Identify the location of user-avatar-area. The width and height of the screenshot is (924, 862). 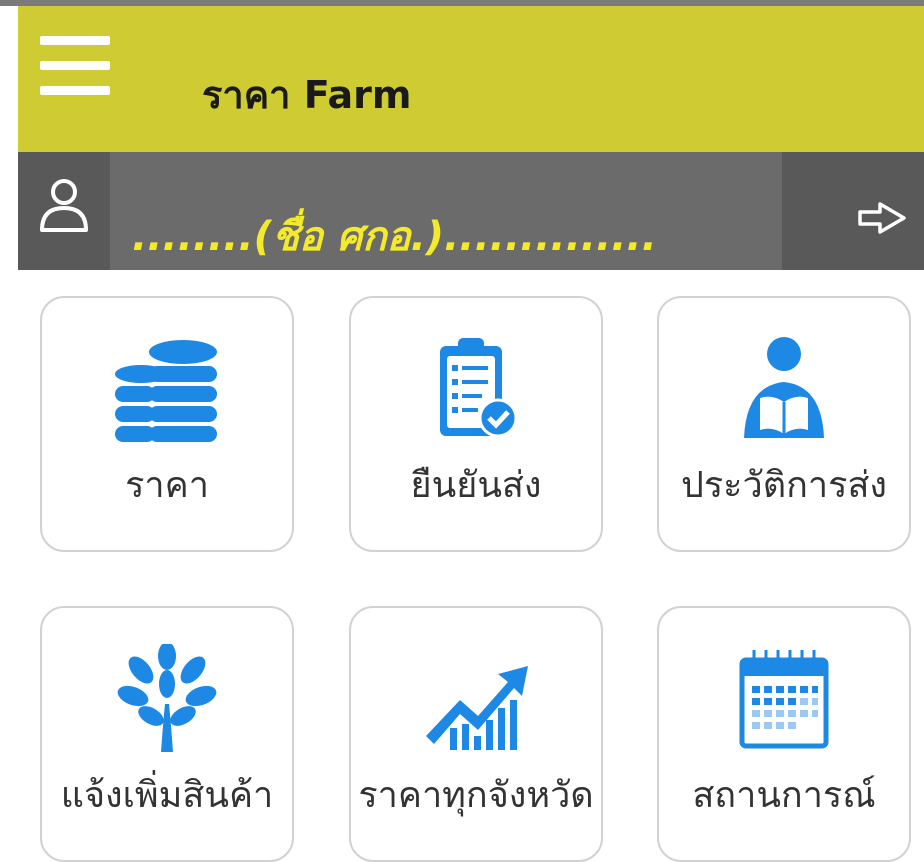
(64, 211).